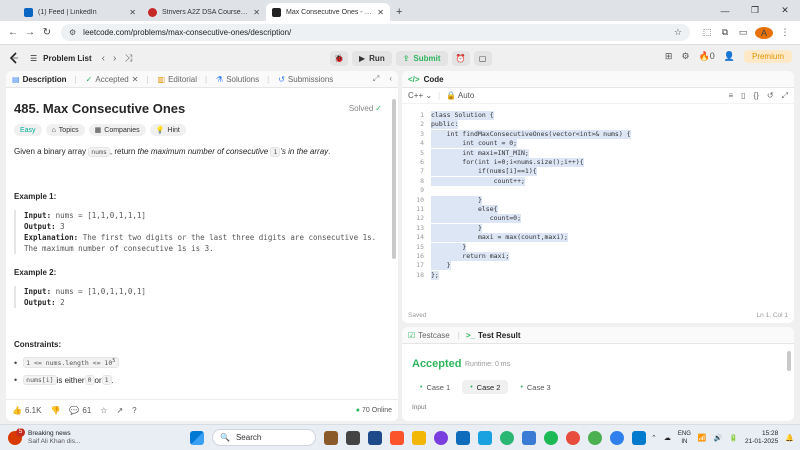  What do you see at coordinates (420, 95) in the screenshot?
I see `language-select: C++ ⌄` at bounding box center [420, 95].